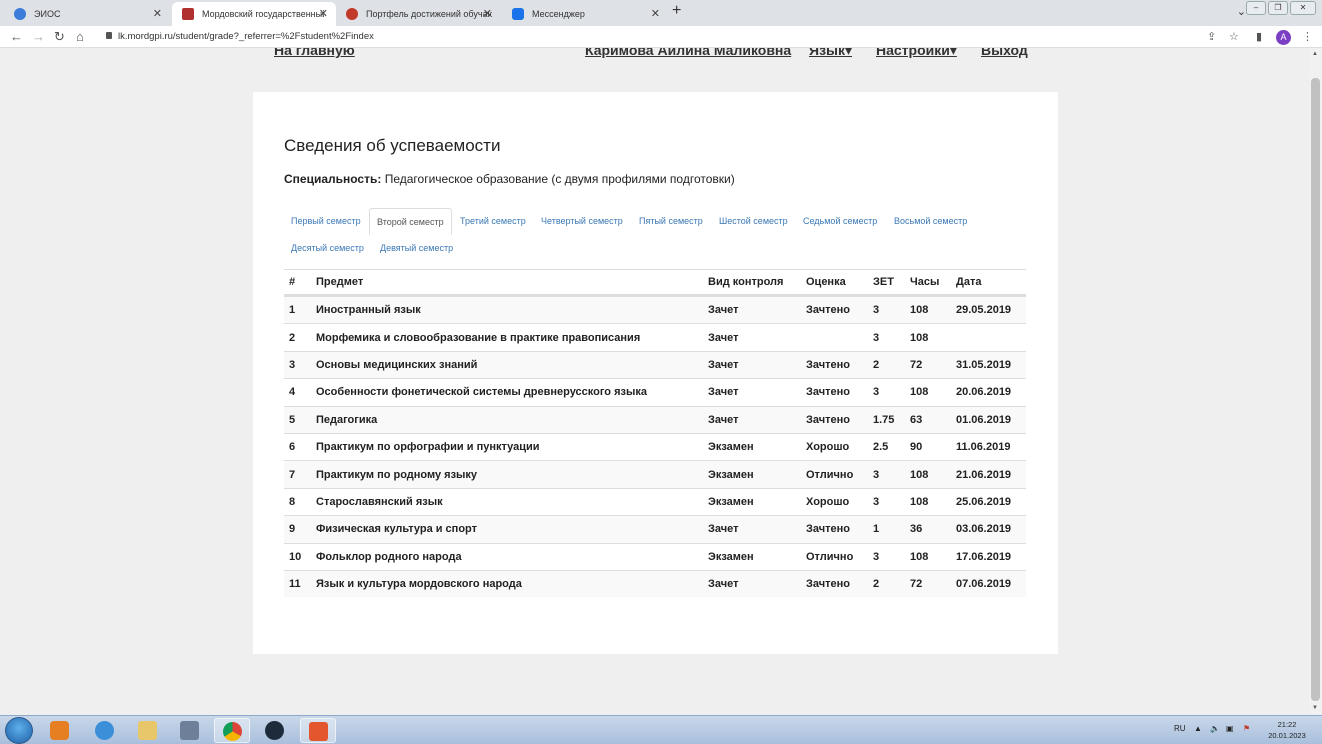 This screenshot has width=1322, height=744. Describe the element at coordinates (582, 221) in the screenshot. I see `tab-semester-4: Четвертый семестр` at that location.